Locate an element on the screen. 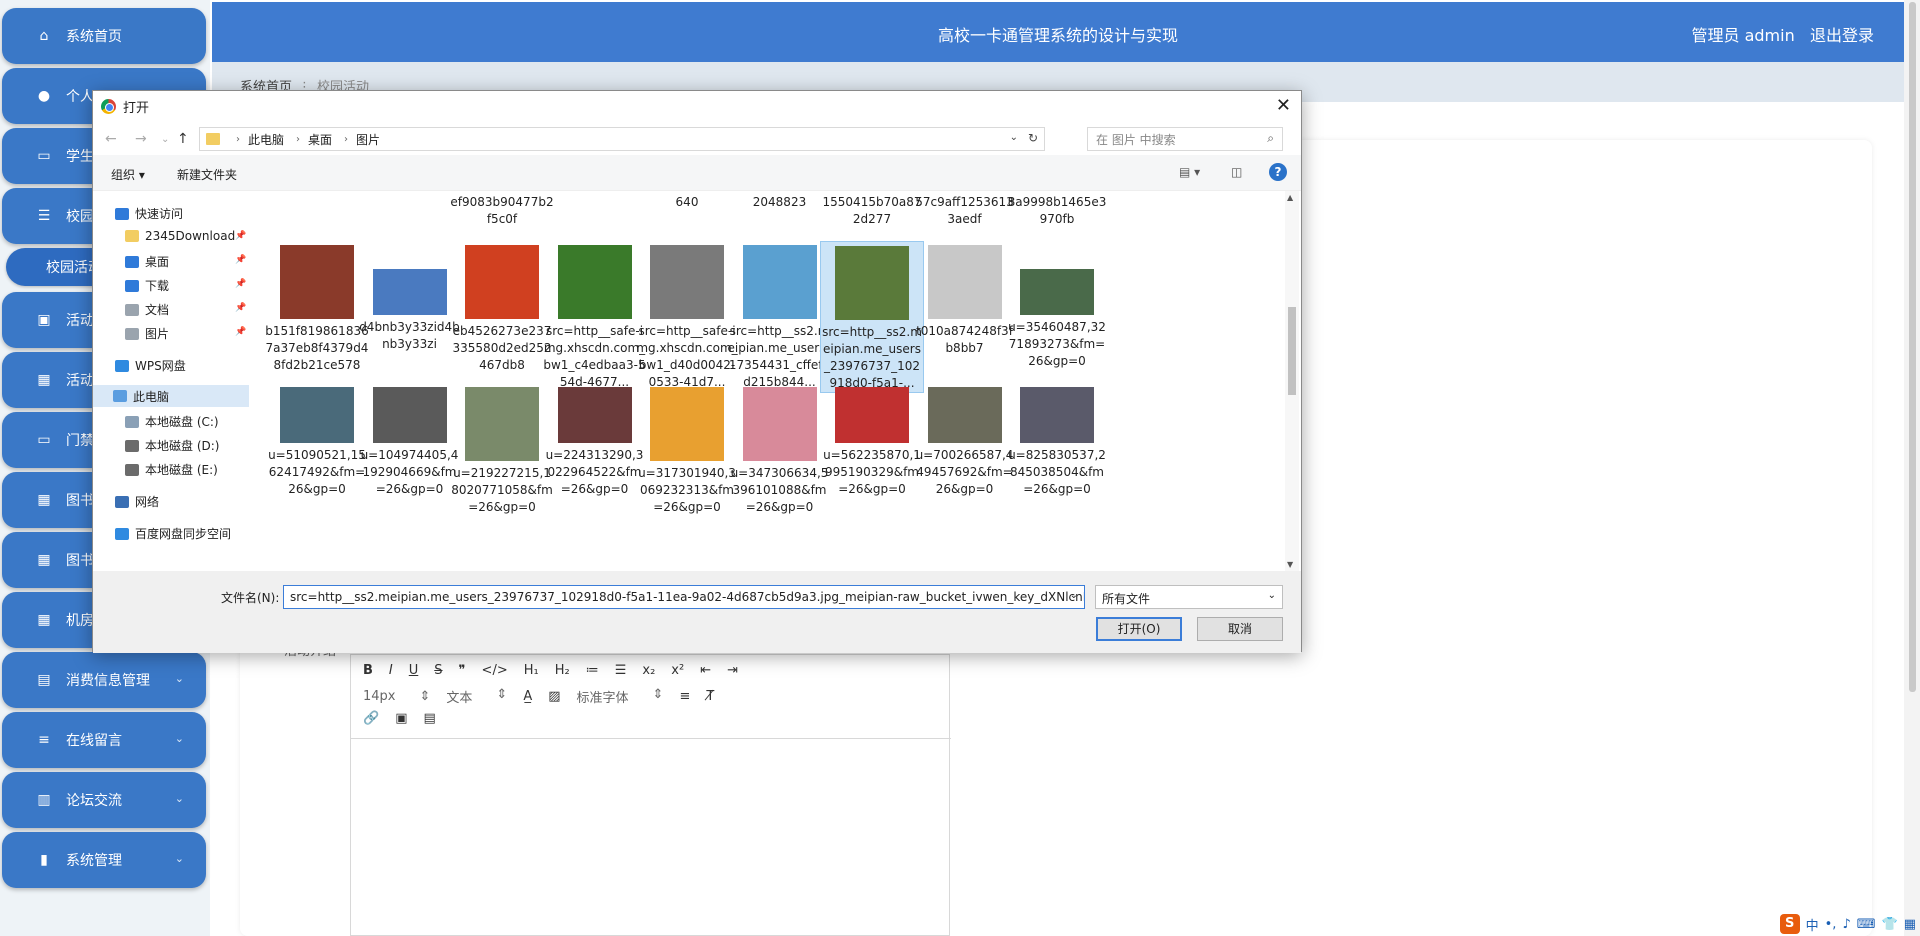 Image resolution: width=1920 pixels, height=936 pixels. file-item: u=104974405,4192904669&fm=26&gp=0 is located at coordinates (410, 440).